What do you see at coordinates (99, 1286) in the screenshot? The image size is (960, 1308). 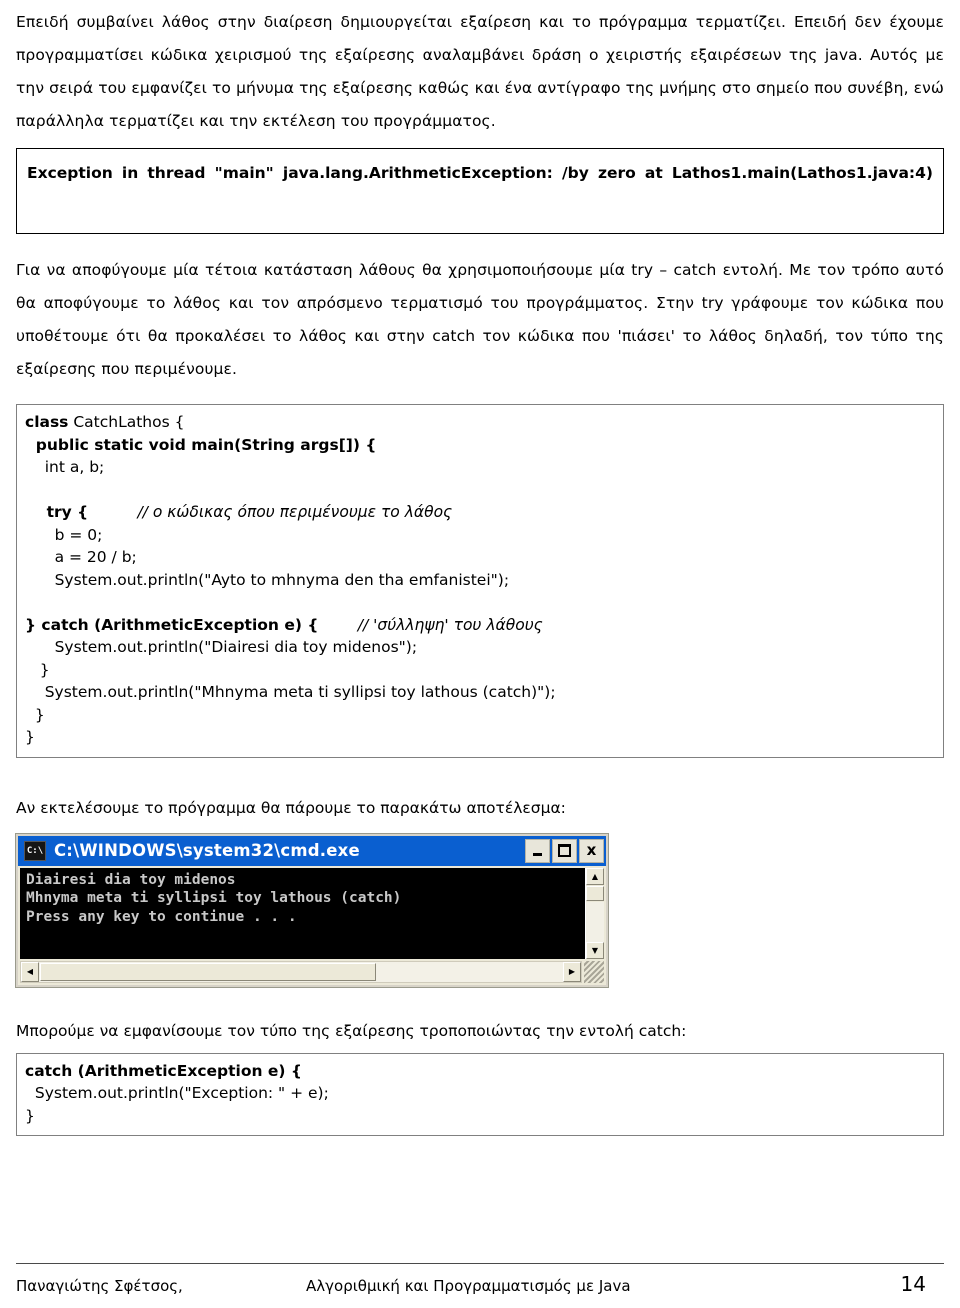 I see `footer-author: Παναγιώτης Σφέτσος,` at bounding box center [99, 1286].